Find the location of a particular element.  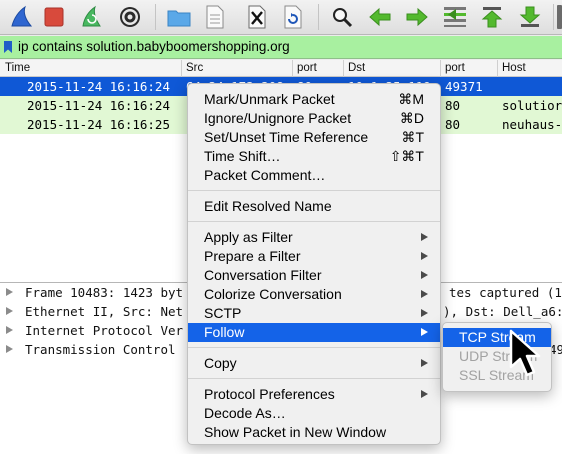

menu-item-protocol-preferences: Protocol Preferences is located at coordinates (314, 394).